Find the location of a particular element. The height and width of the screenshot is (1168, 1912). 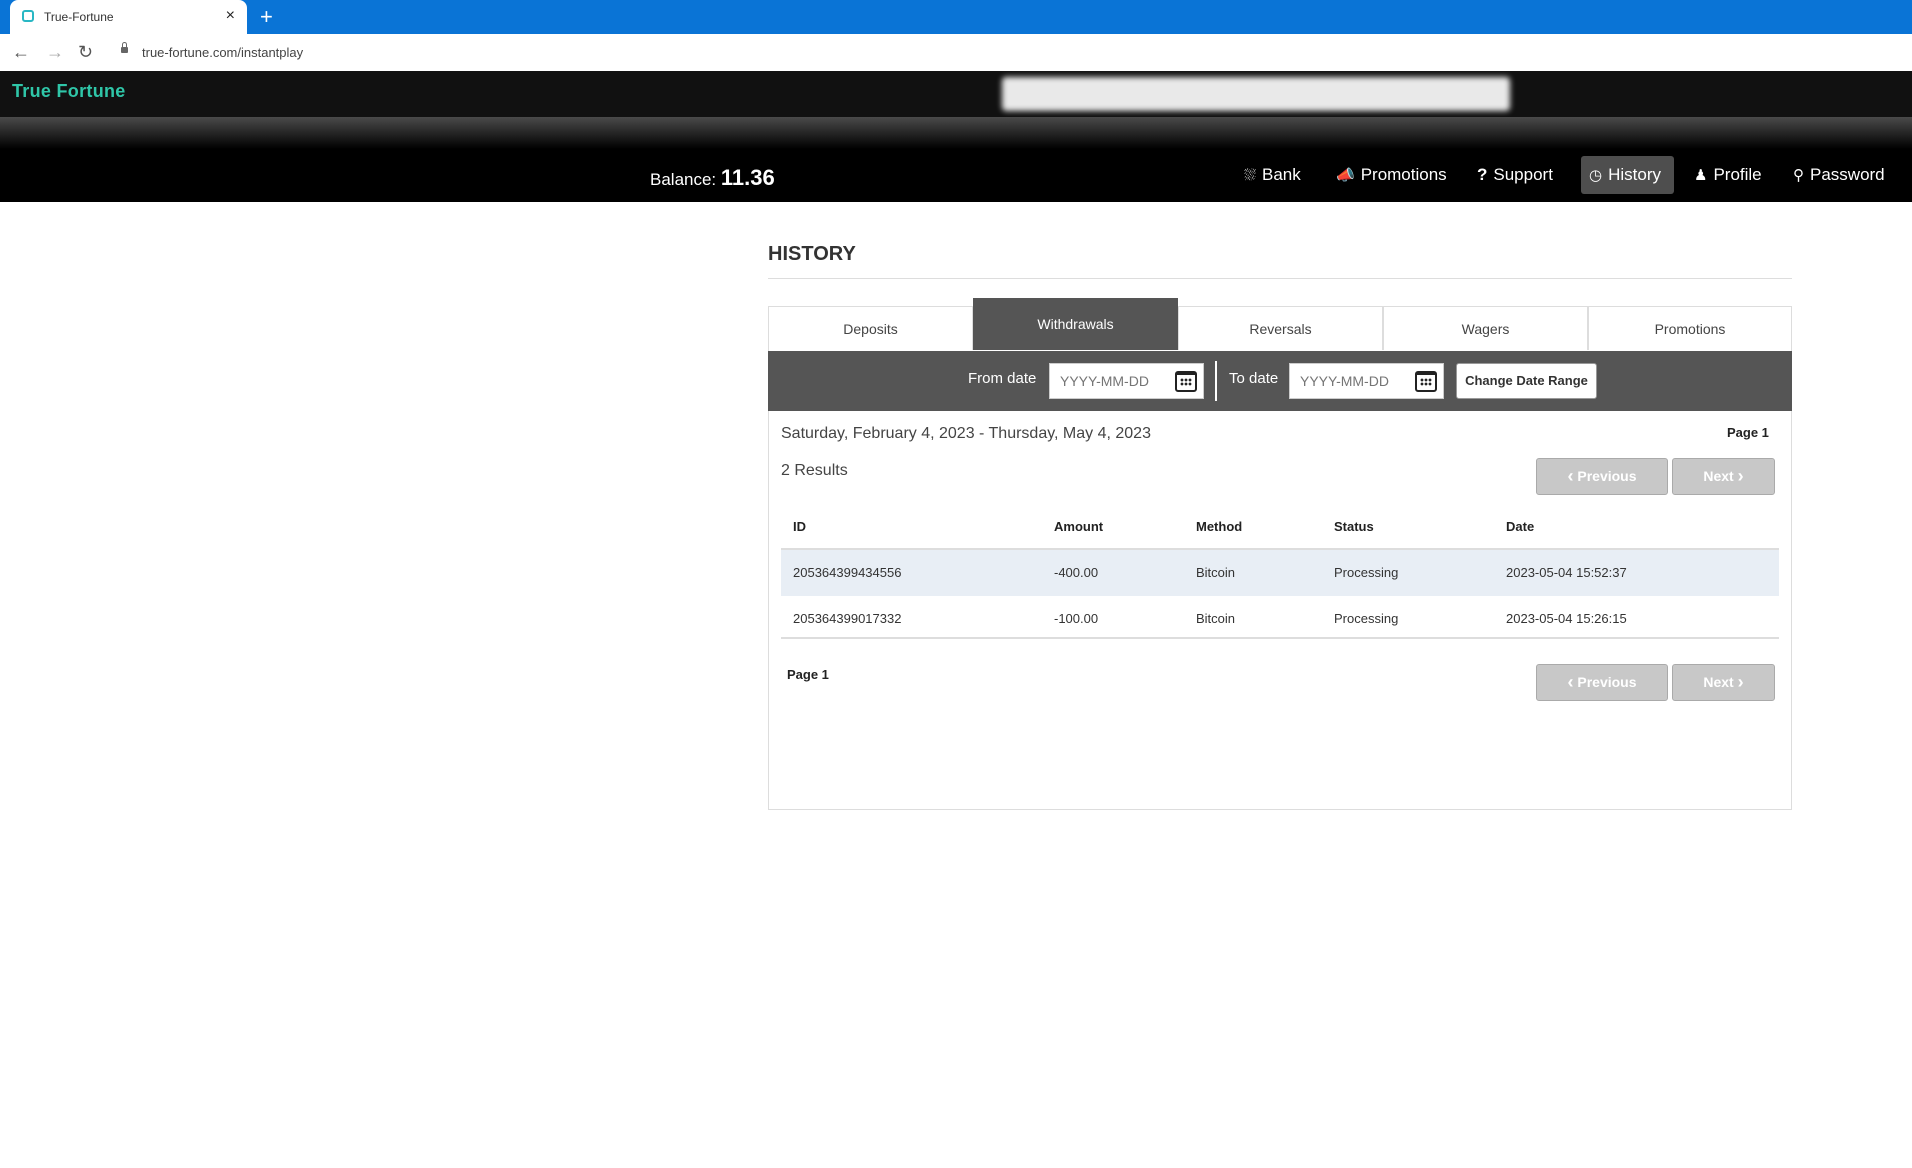

menu-label: Profile is located at coordinates (1737, 174).